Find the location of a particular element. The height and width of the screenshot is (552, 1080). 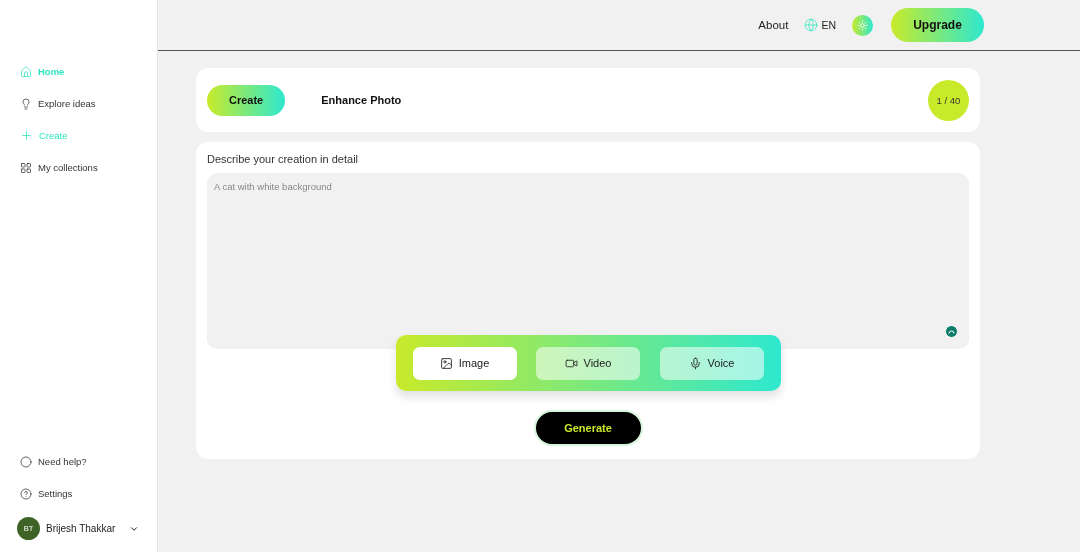

microphone-icon is located at coordinates (695, 363).